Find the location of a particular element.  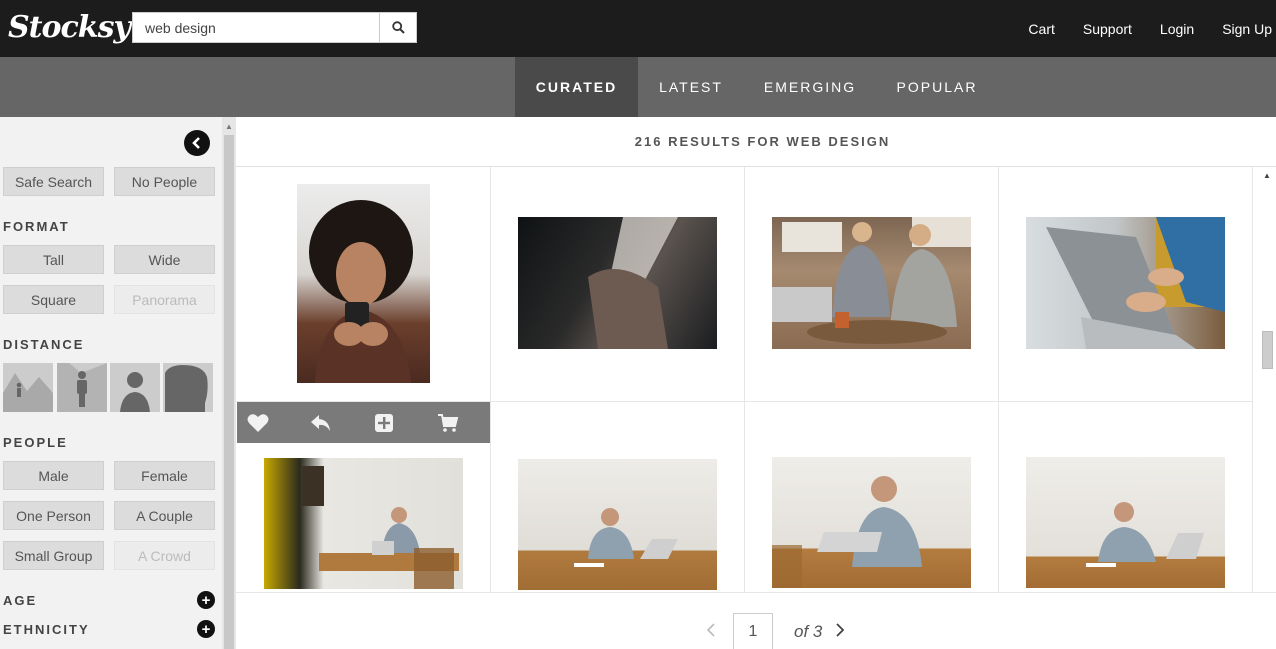

previous-page-button is located at coordinates (711, 632).